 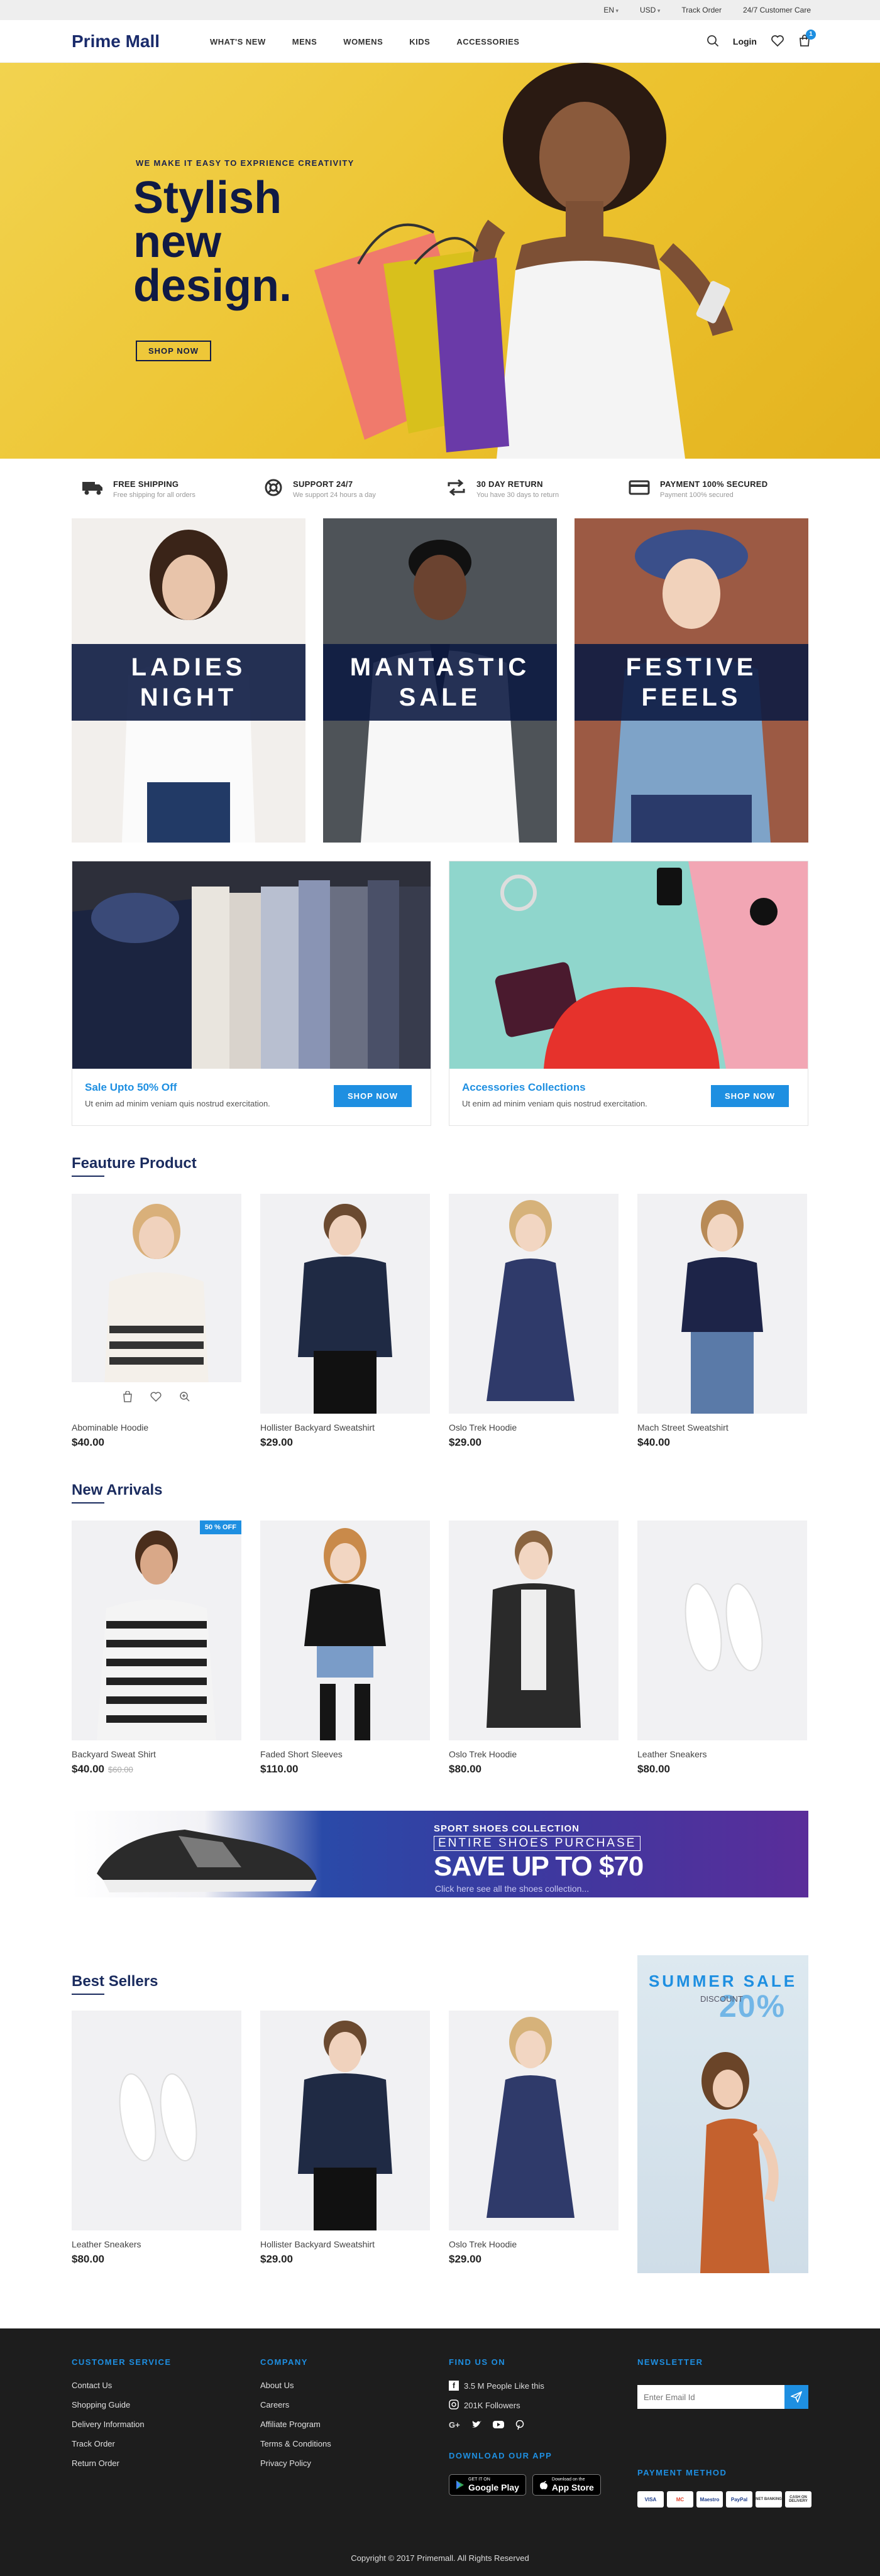 What do you see at coordinates (117, 1493) in the screenshot?
I see `new-arrivals-title: New Arrivals` at bounding box center [117, 1493].